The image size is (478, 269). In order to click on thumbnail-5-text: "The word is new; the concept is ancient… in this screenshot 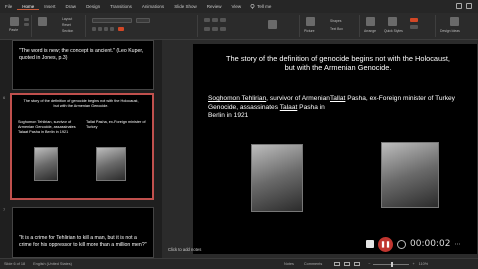, I will do `click(81, 54)`.